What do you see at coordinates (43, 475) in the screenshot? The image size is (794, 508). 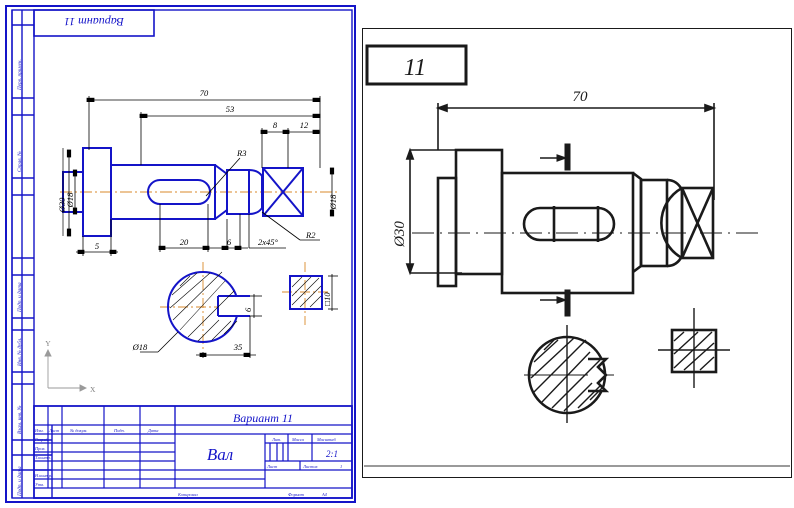 I see `tb-role-nkontr: Н.контр.` at bounding box center [43, 475].